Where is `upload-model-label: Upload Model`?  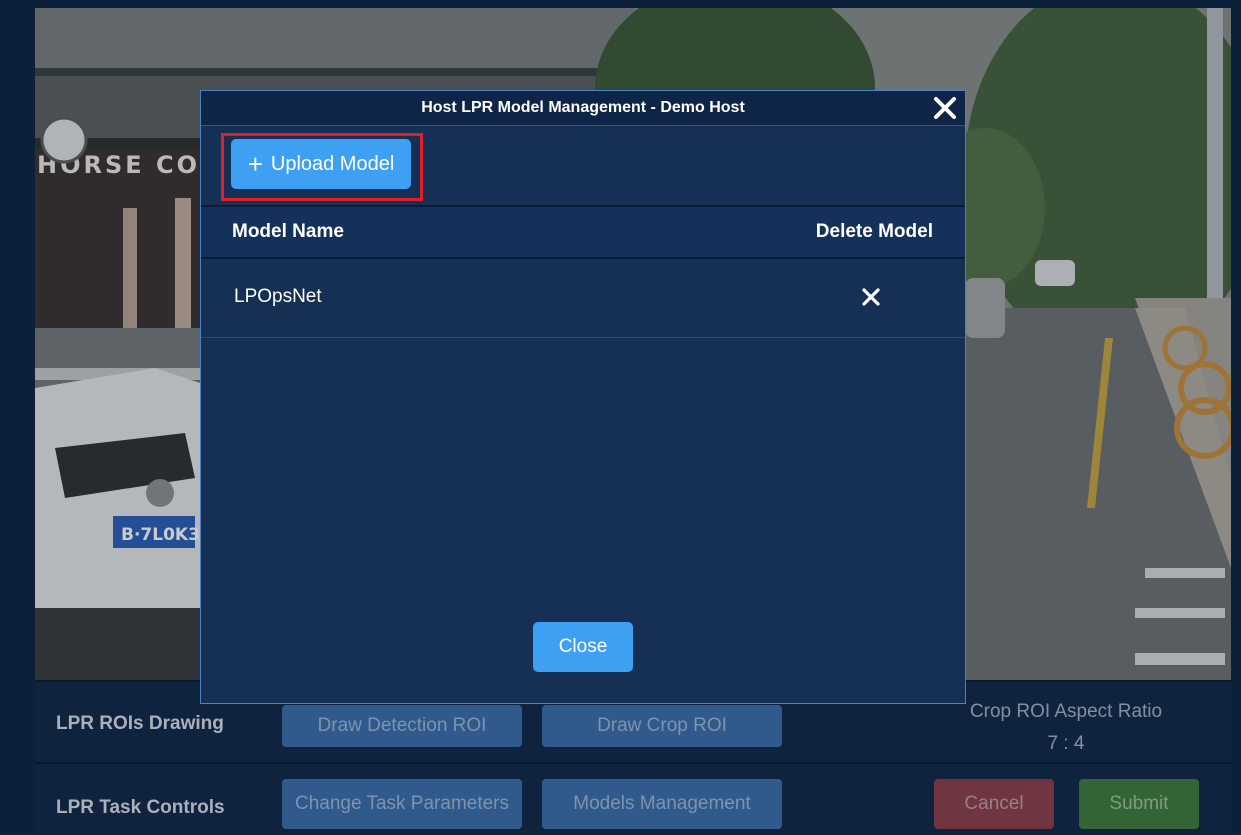 upload-model-label: Upload Model is located at coordinates (332, 163).